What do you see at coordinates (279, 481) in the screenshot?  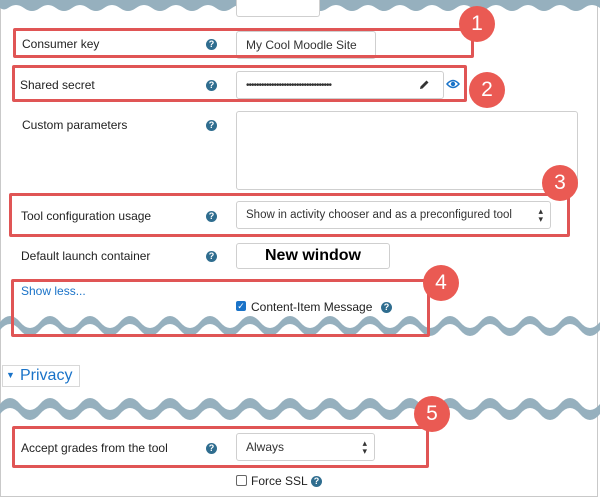 I see `force-ssl-label: Force SSL` at bounding box center [279, 481].